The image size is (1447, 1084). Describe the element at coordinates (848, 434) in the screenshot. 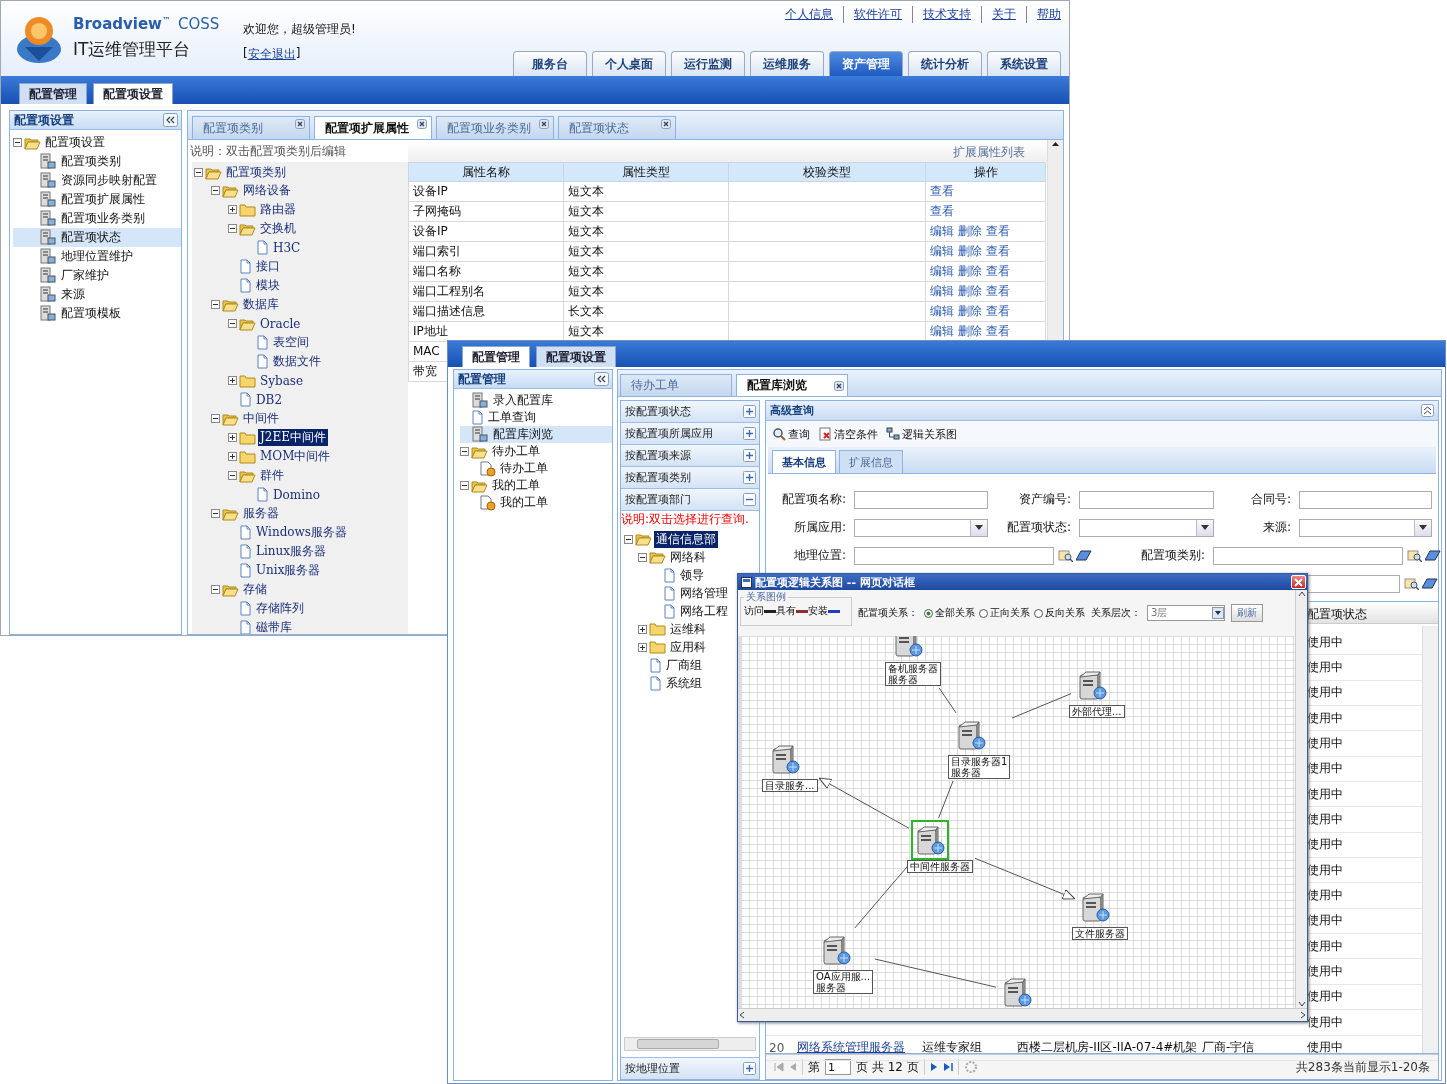

I see `toolbar-button: 清空条件` at that location.